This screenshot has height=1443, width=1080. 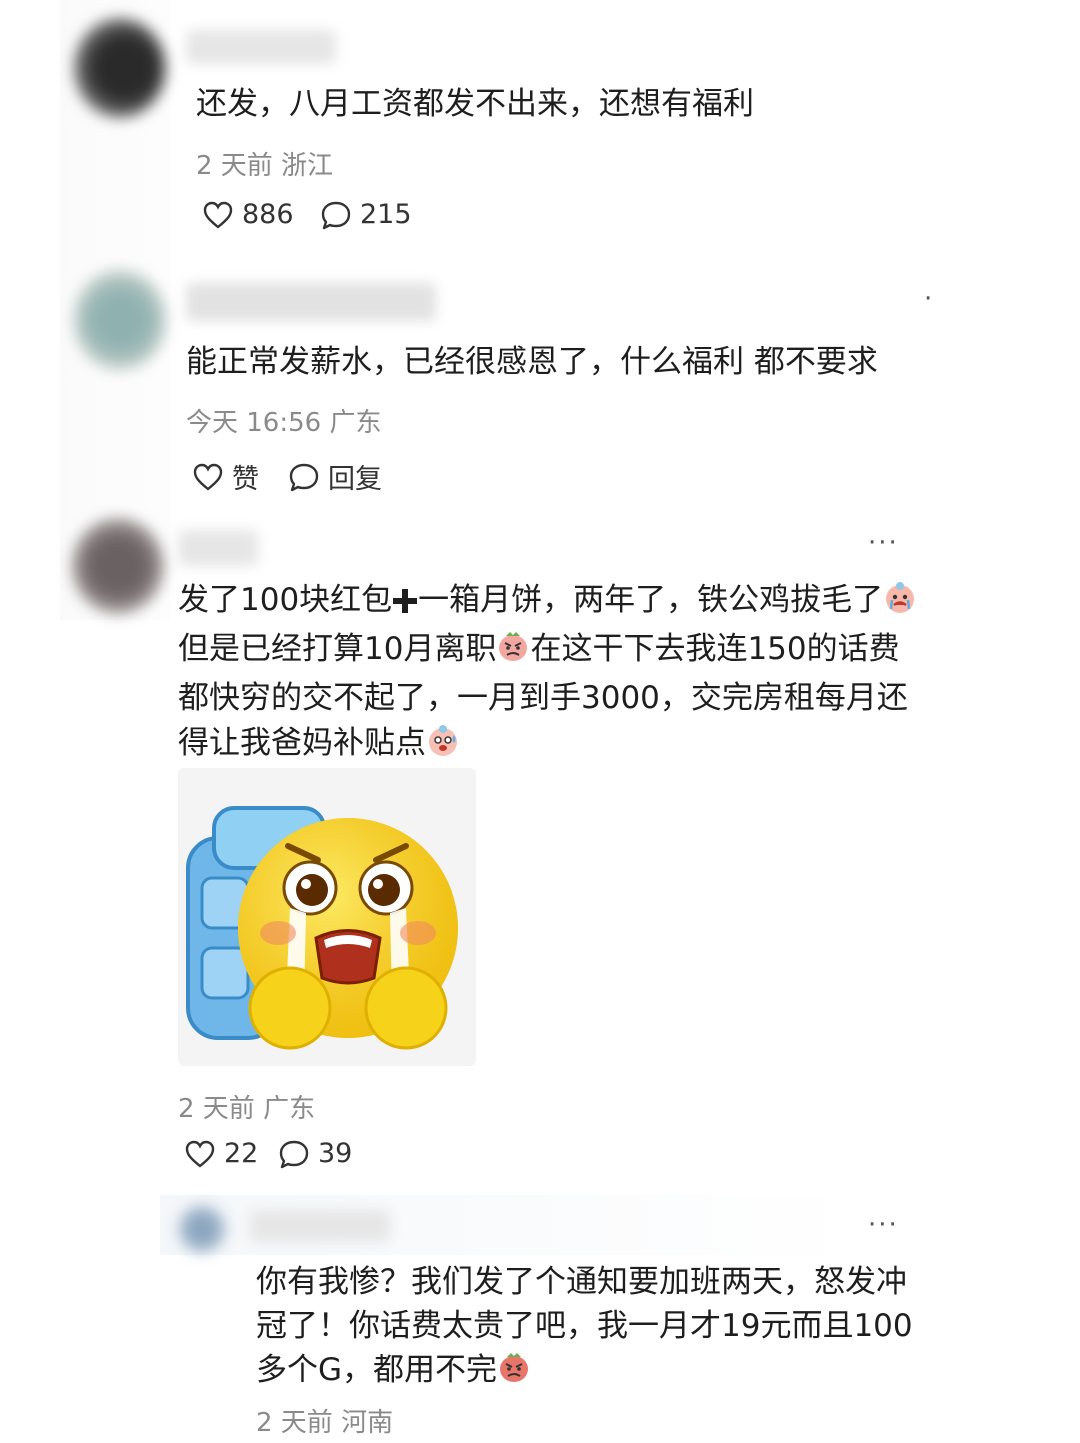 I want to click on comment-meta: 今天 16:56 广东, so click(x=284, y=423).